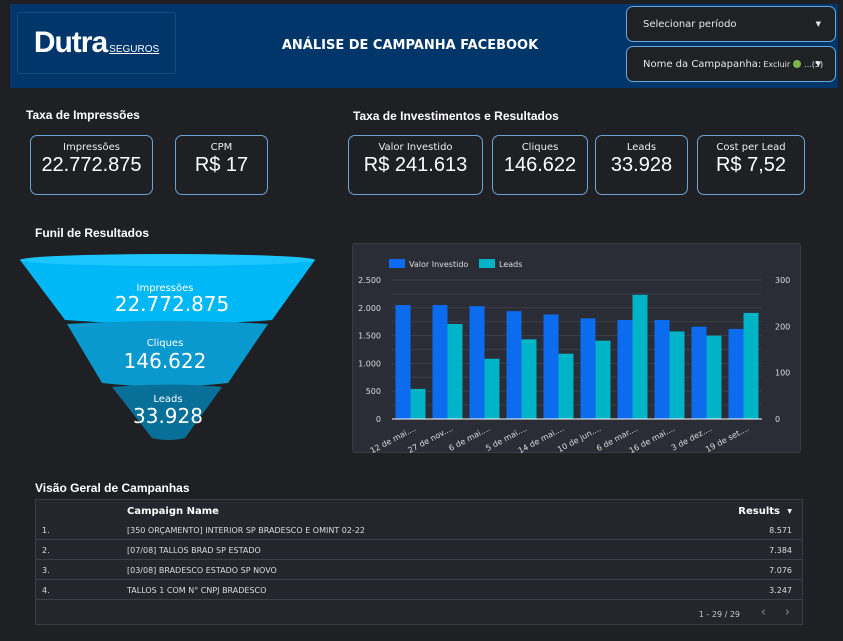 The image size is (843, 641). I want to click on scorecard-cpm: CPM R$ 17, so click(221, 165).